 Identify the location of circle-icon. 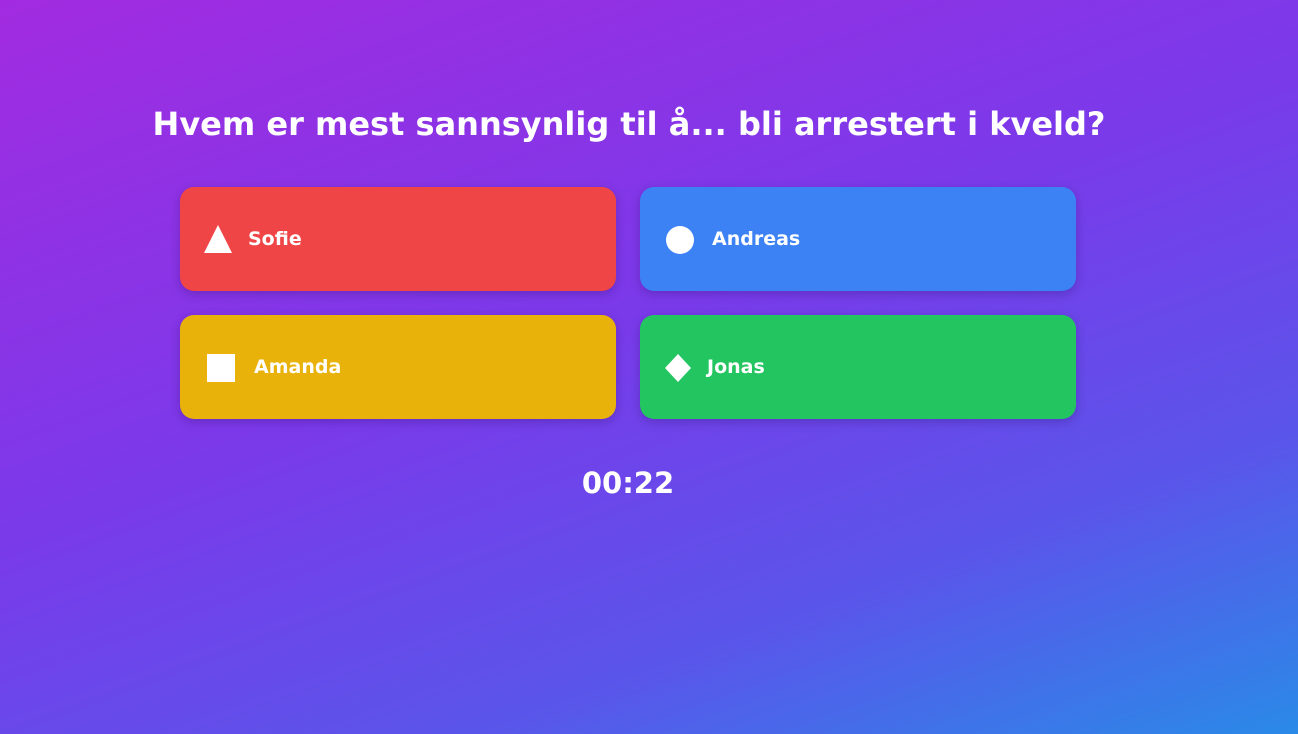
(680, 239).